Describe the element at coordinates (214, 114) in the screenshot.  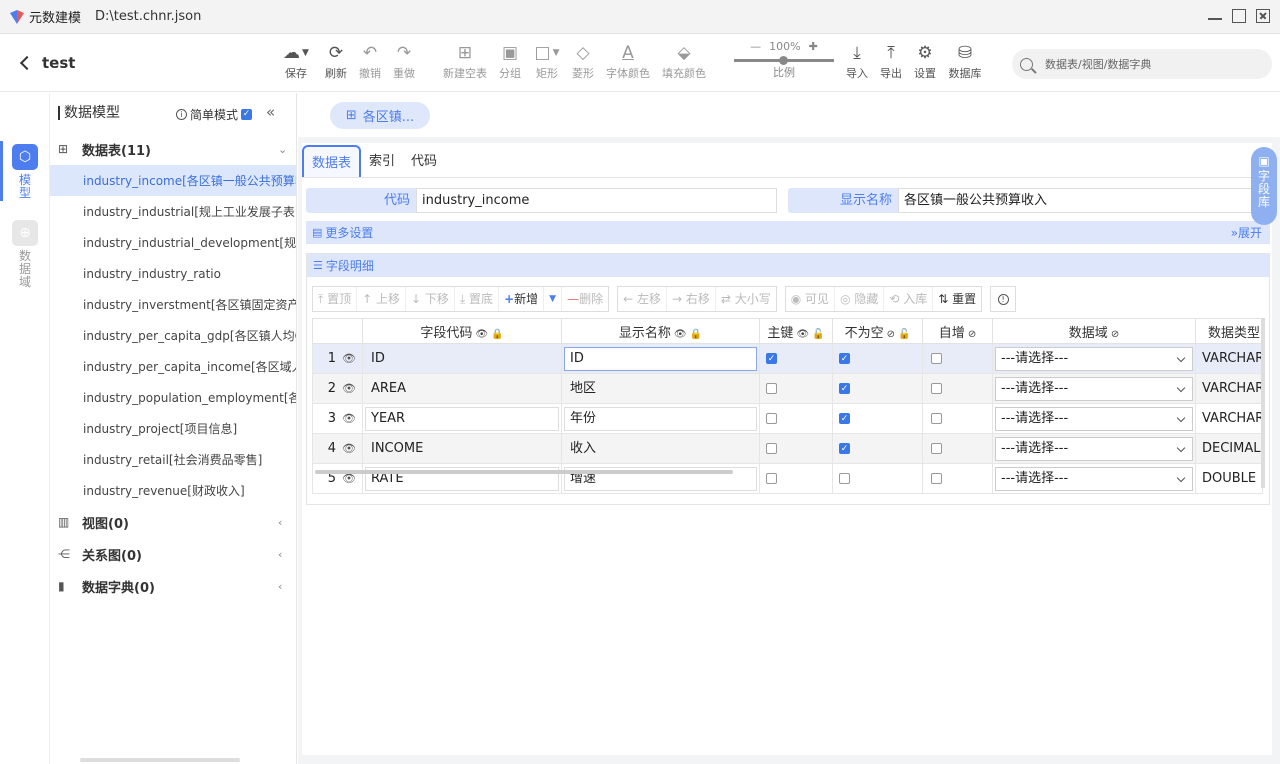
I see `simple-mode-toggle: i 简单模式 ✓` at that location.